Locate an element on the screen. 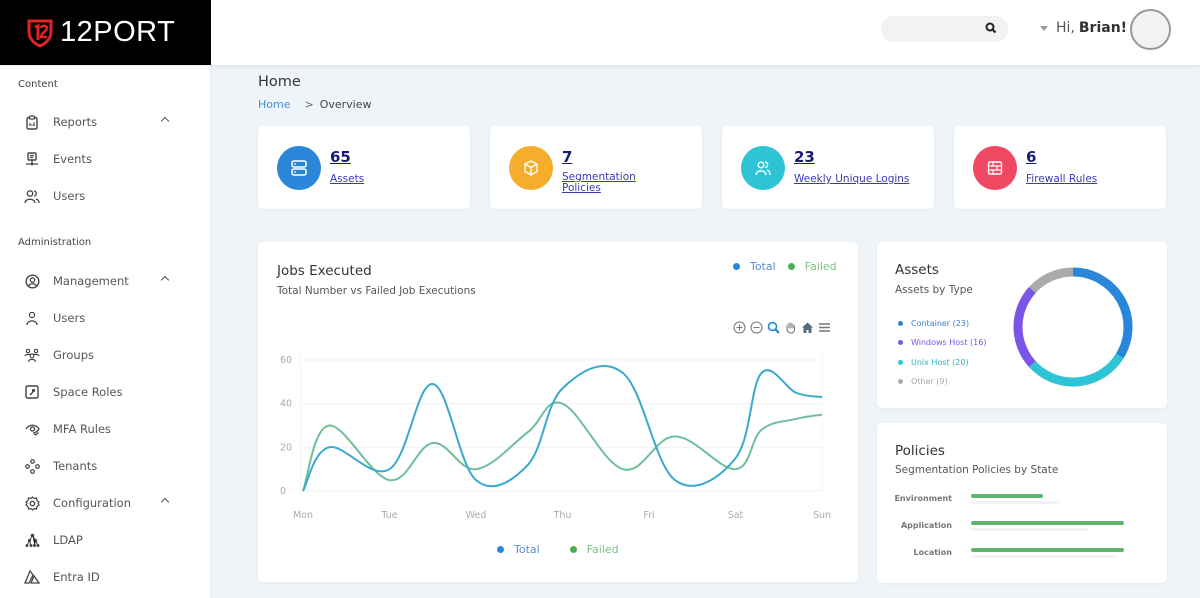  bar-location is located at coordinates (1047, 550).